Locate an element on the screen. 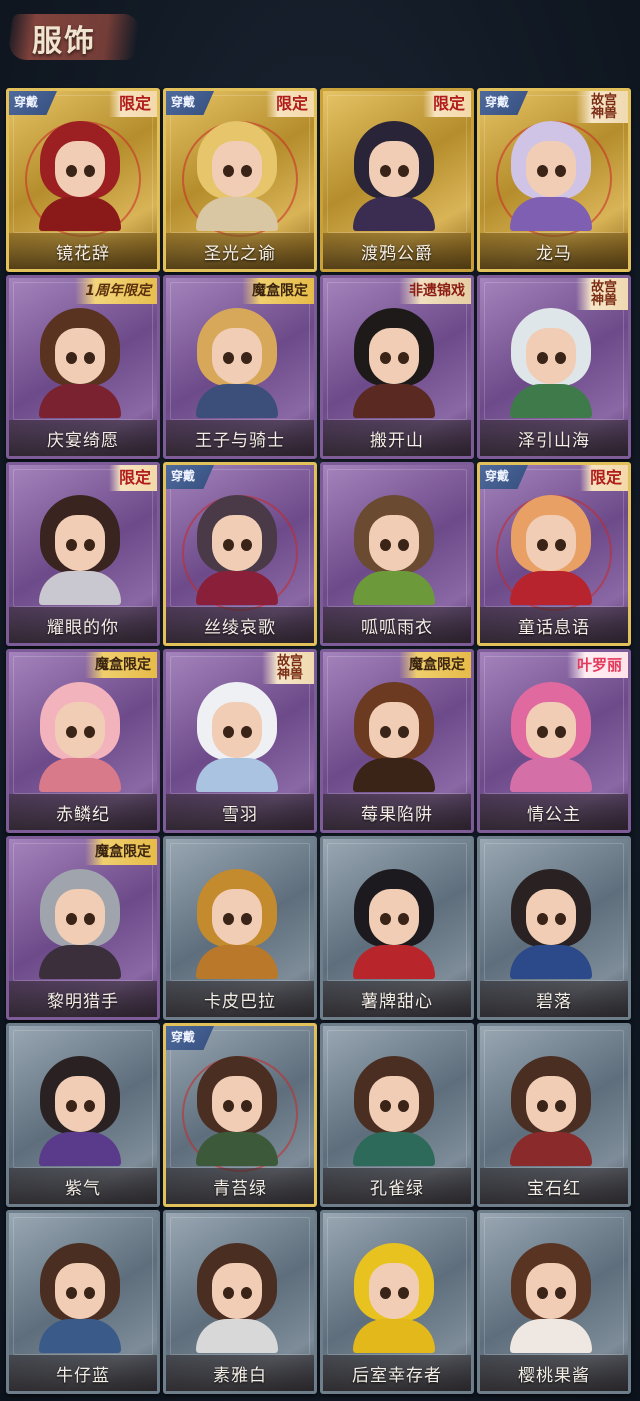 The width and height of the screenshot is (640, 1401). costume-name: 薯牌甜心 is located at coordinates (397, 1001).